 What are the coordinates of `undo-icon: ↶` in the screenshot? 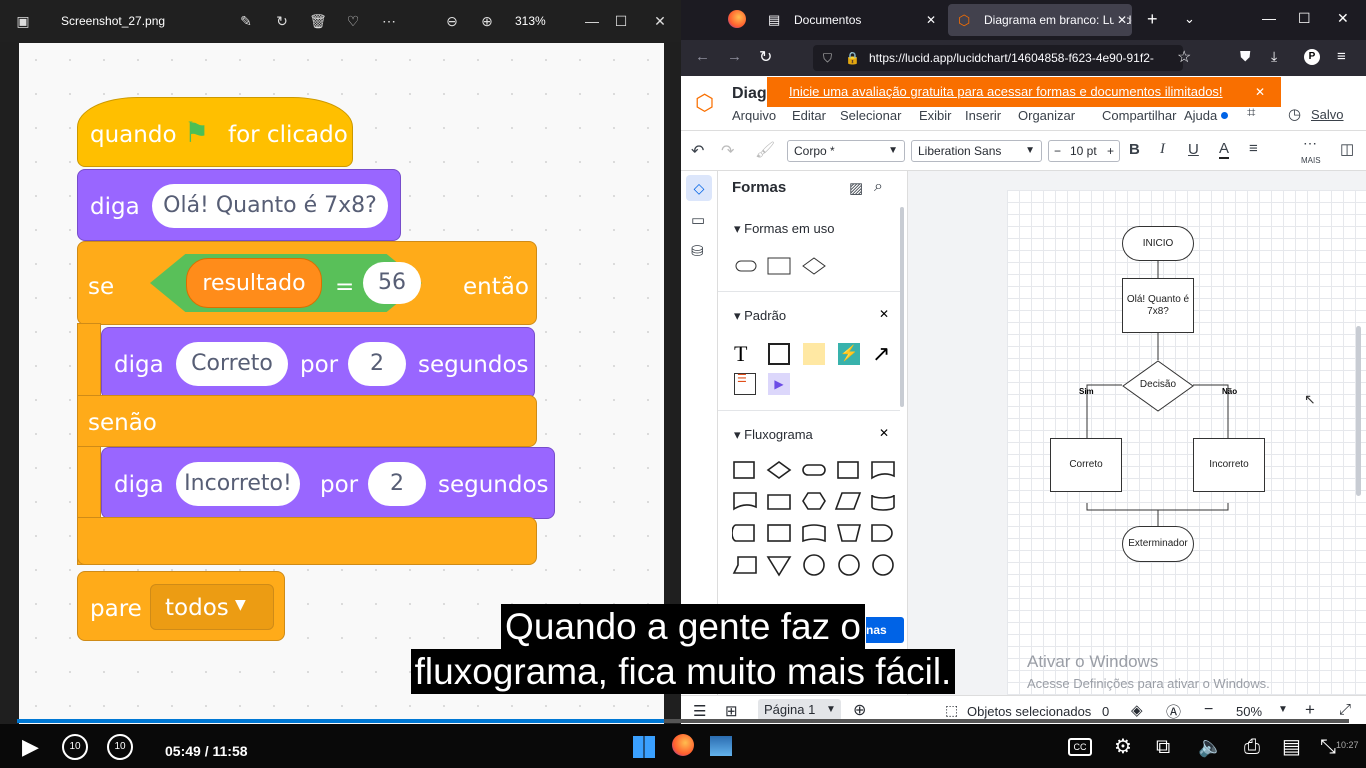 It's located at (697, 151).